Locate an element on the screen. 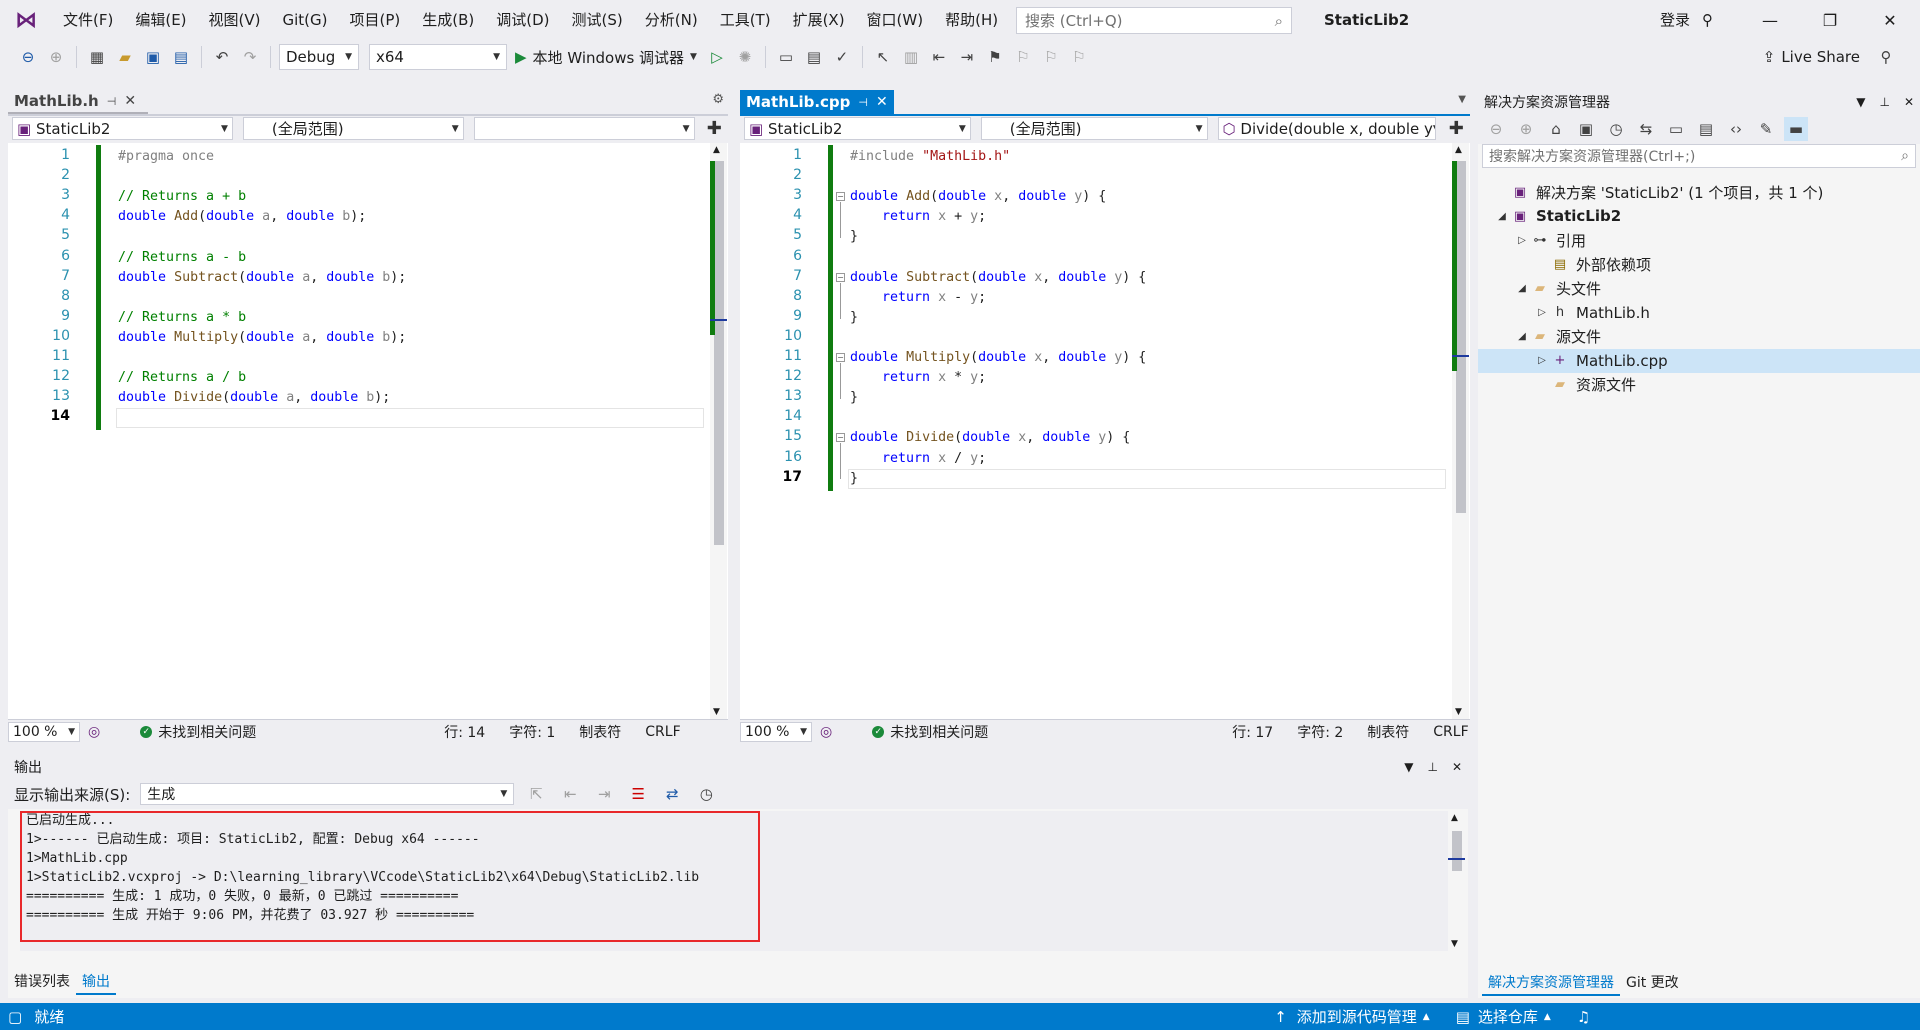 This screenshot has height=1030, width=1920. menu-item: 帮助(H) is located at coordinates (971, 20).